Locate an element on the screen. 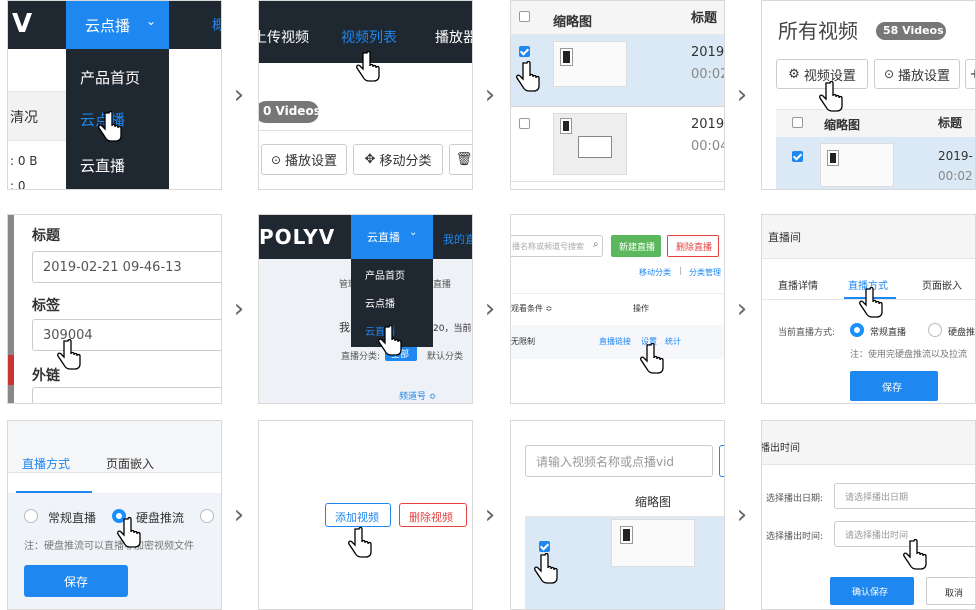 The height and width of the screenshot is (610, 976). nav-cloud-live: 云直播 ⌄ is located at coordinates (392, 237).